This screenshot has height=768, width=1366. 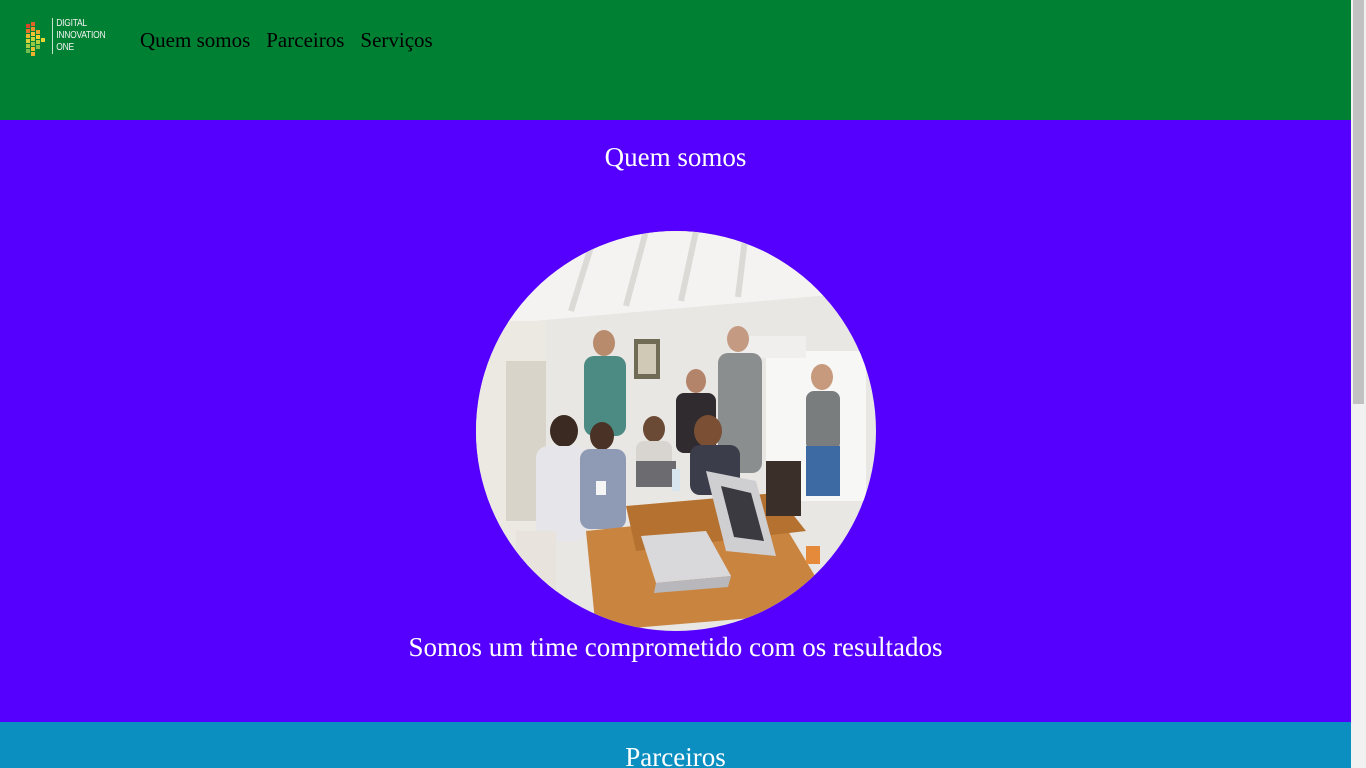 What do you see at coordinates (396, 40) in the screenshot?
I see `nav-link-servicos: Serviços` at bounding box center [396, 40].